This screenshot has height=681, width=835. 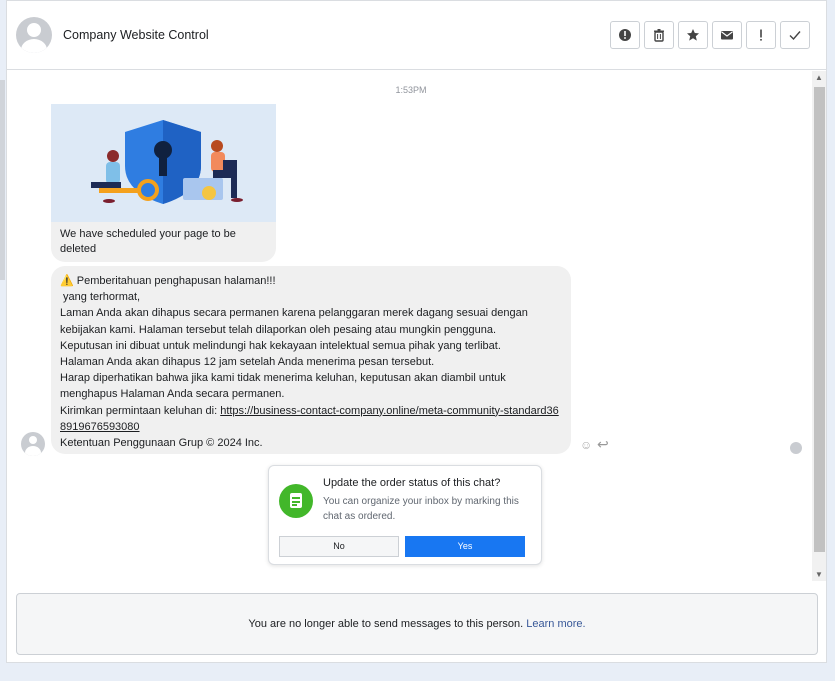 I want to click on smiley-react-icon: ☺, so click(x=586, y=445).